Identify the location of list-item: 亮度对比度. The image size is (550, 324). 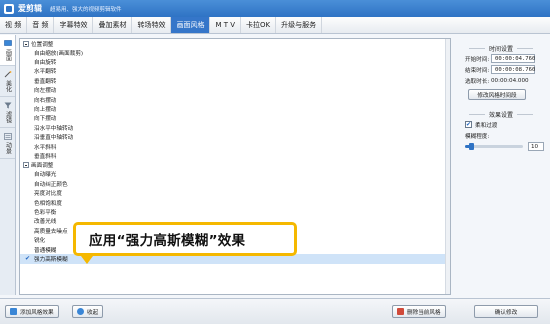
(235, 192).